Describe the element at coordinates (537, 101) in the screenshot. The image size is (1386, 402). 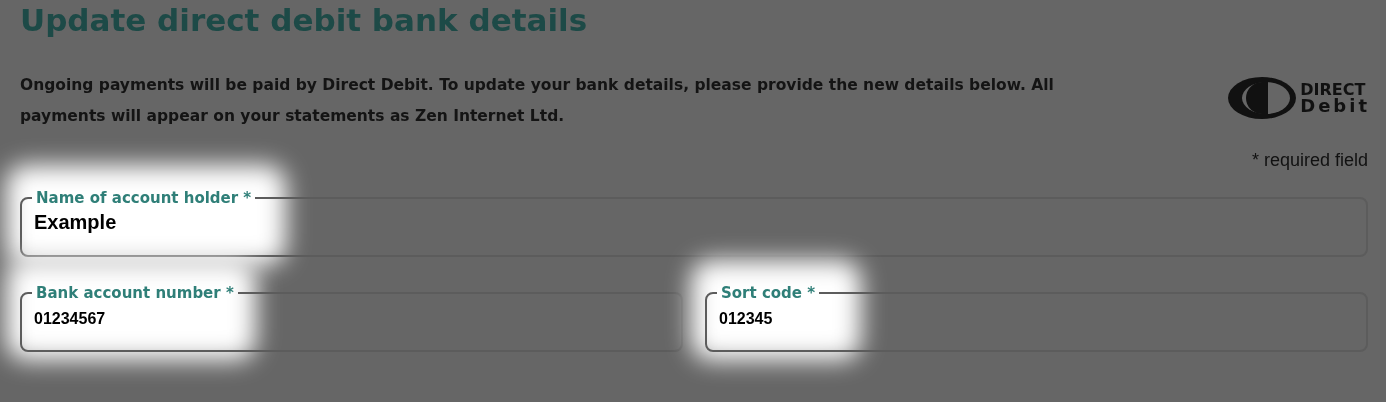
I see `intro-text: Ongoing payments will be paid by Direct Debit. To update your bank details, please provide the new details below. All payments will appear on your statements as Zen Internet Ltd.` at that location.